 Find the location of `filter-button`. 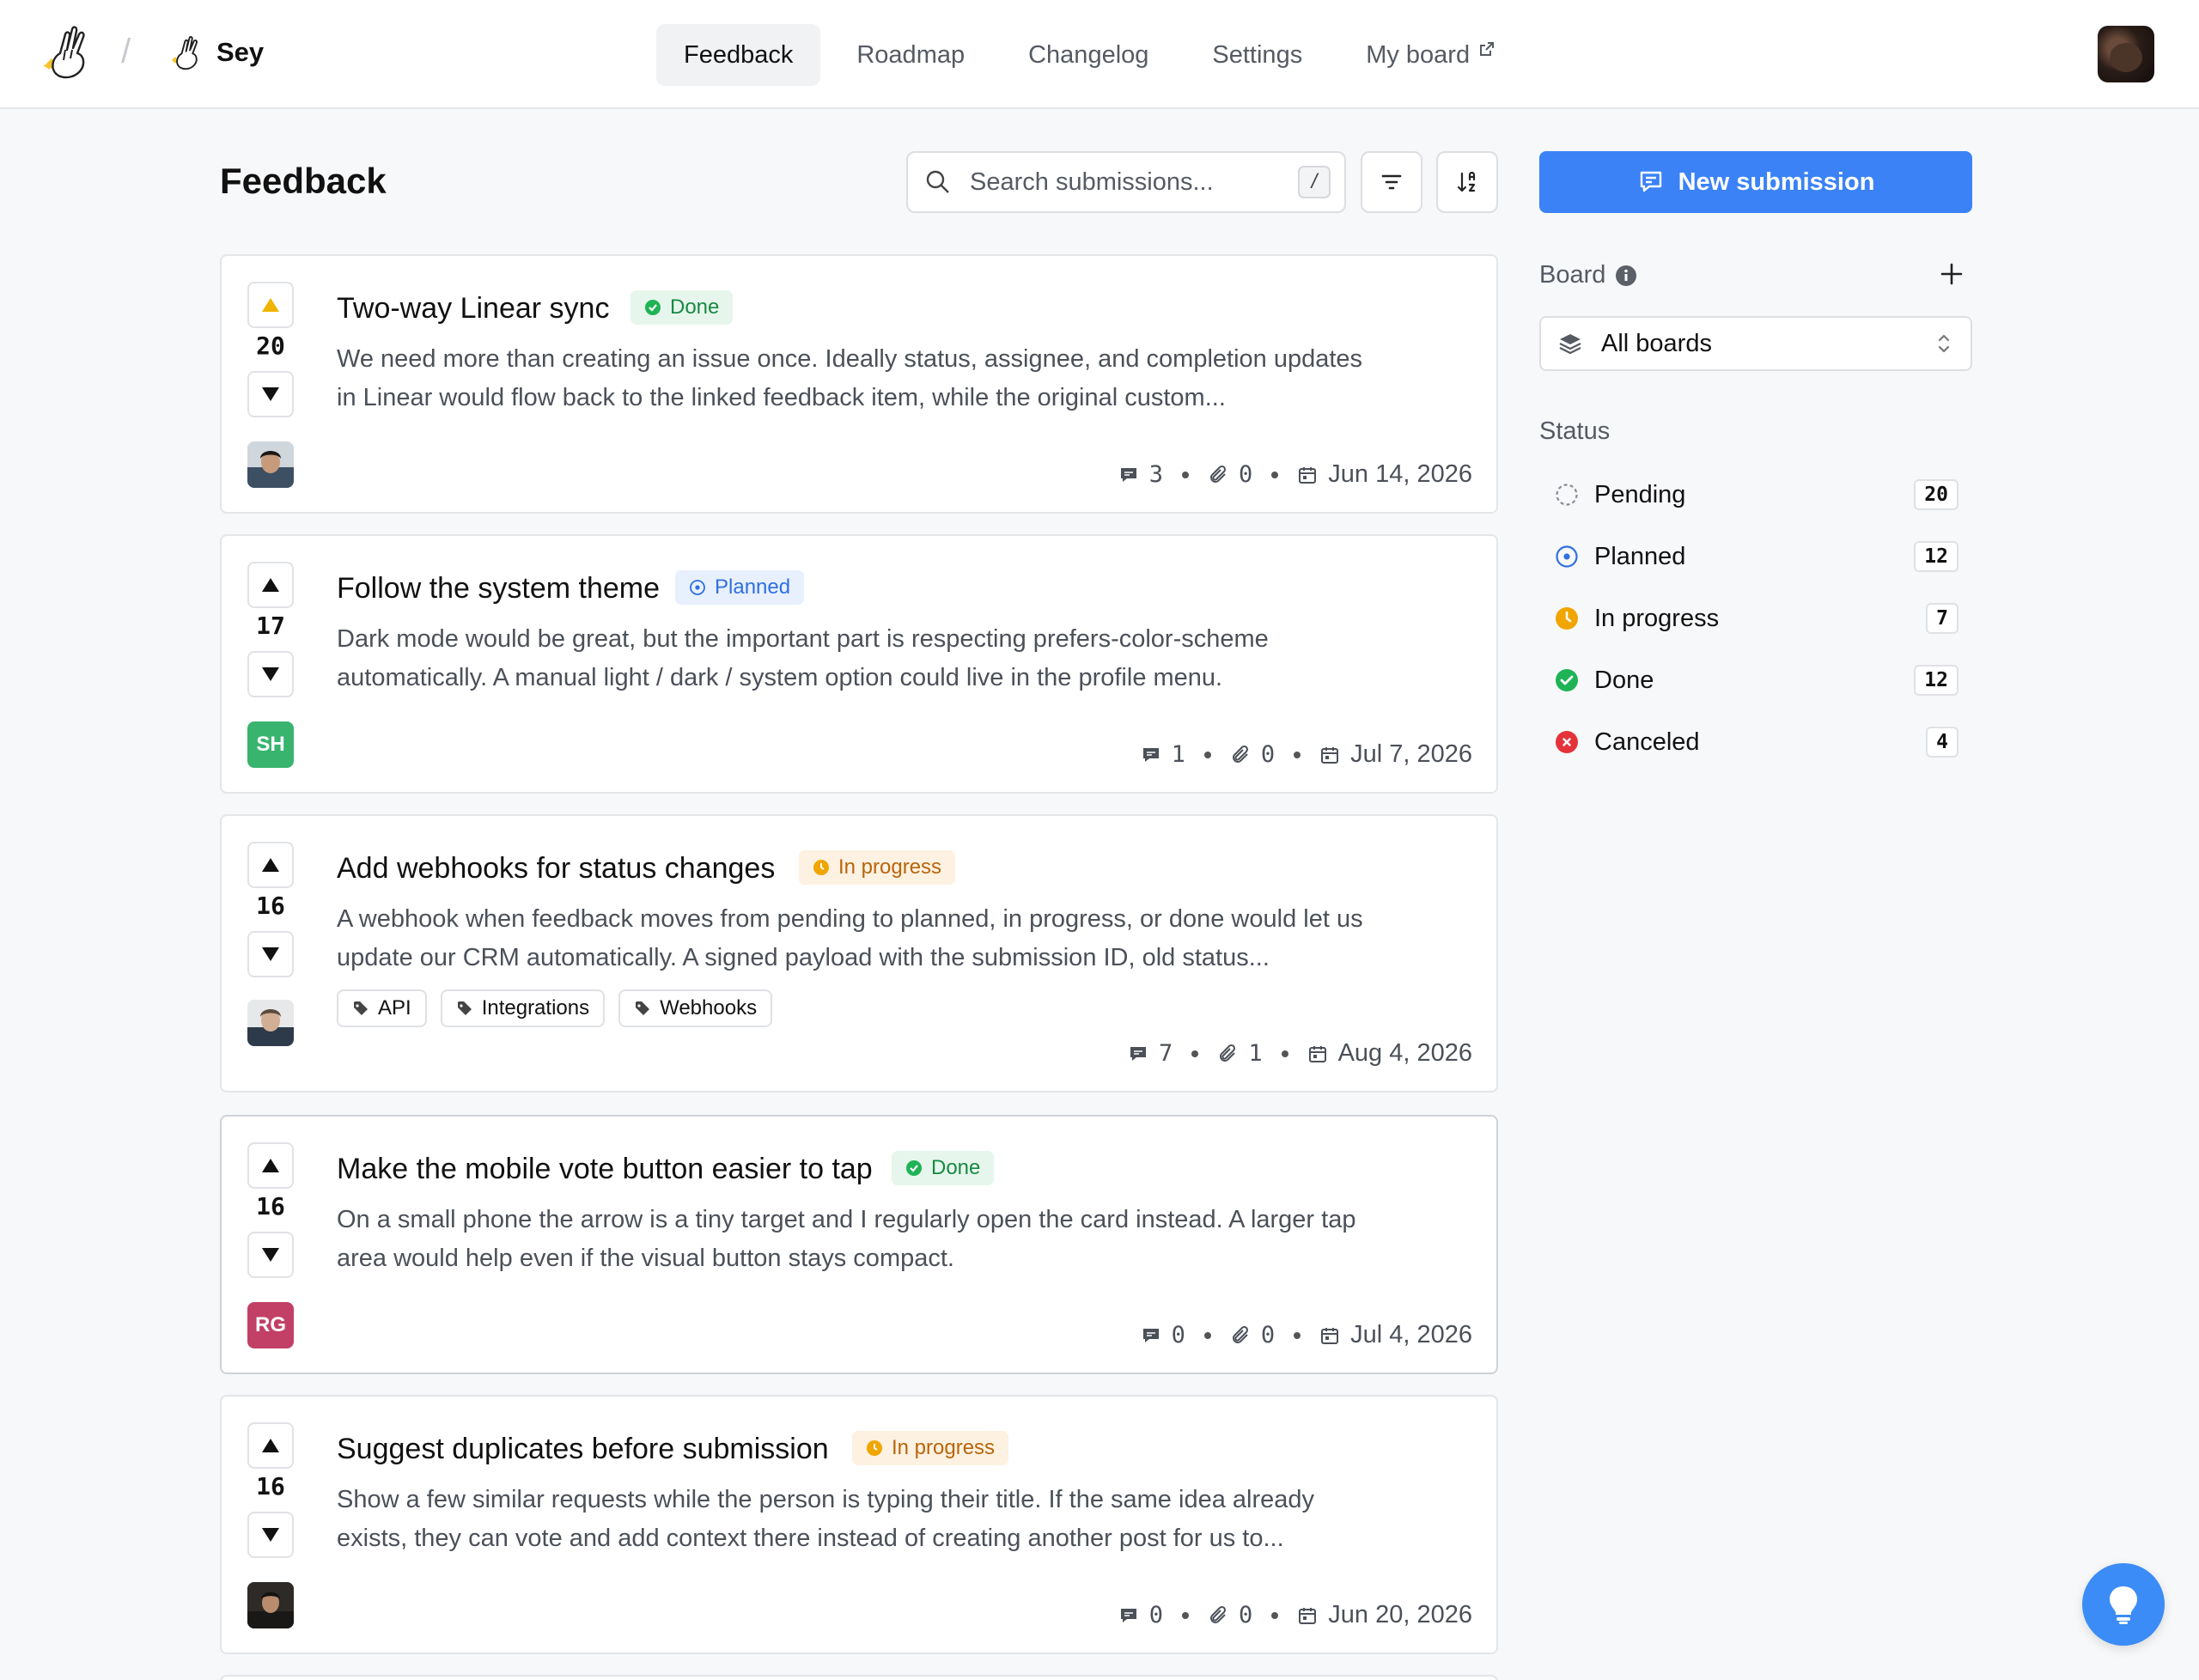

filter-button is located at coordinates (1392, 182).